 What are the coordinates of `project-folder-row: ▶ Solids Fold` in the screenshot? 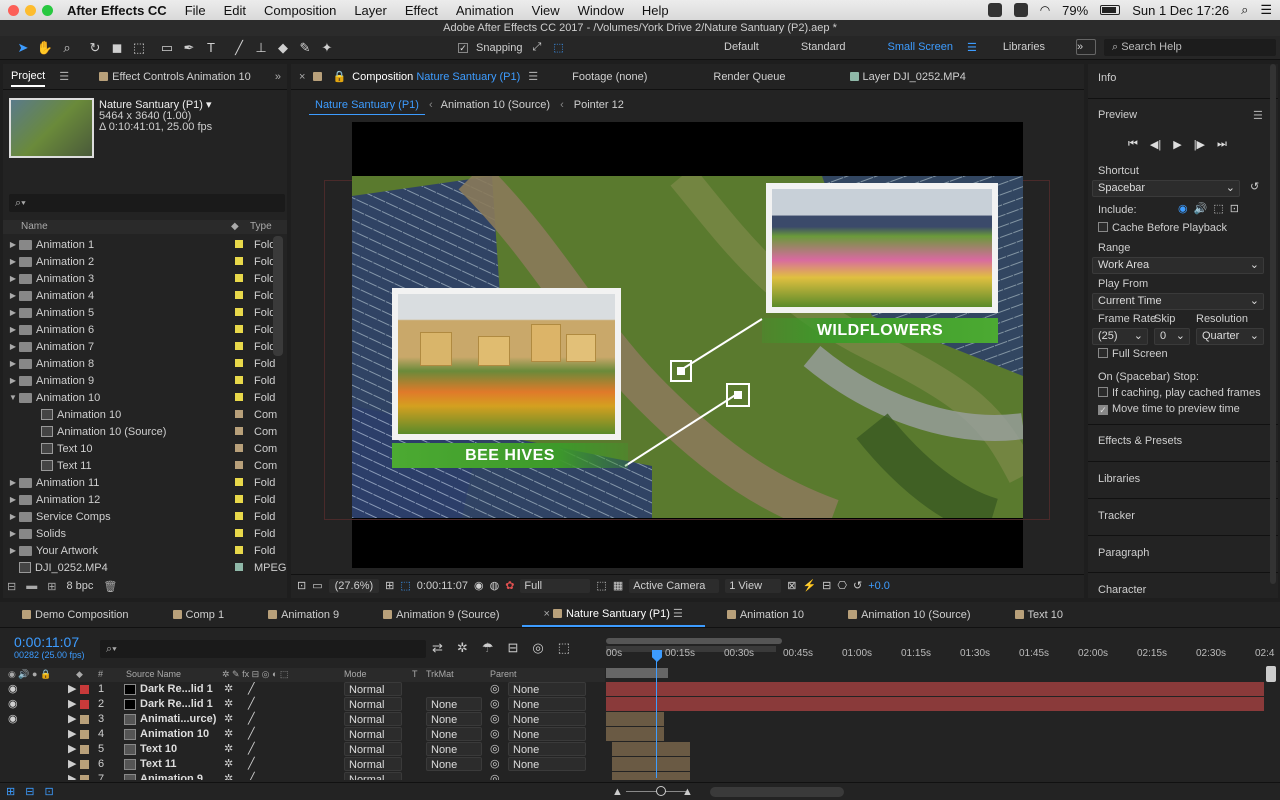 It's located at (143, 533).